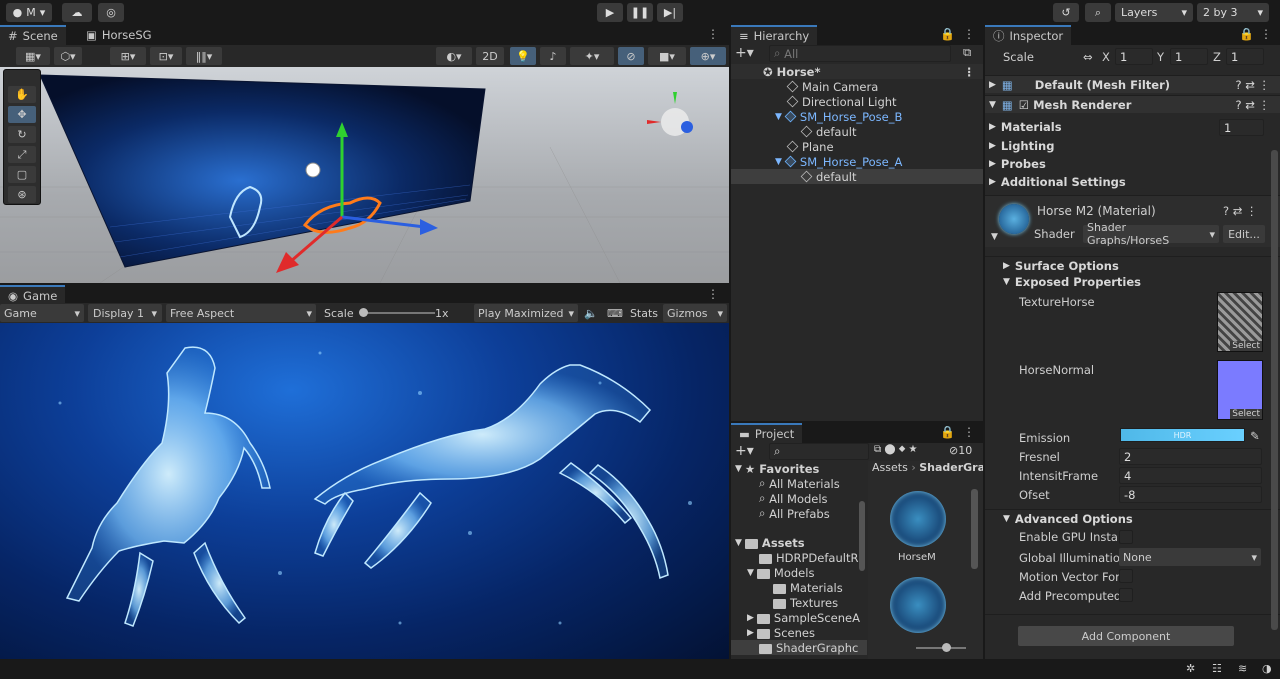 The image size is (1280, 679). What do you see at coordinates (111, 12) in the screenshot?
I see `collab-button: ◎` at bounding box center [111, 12].